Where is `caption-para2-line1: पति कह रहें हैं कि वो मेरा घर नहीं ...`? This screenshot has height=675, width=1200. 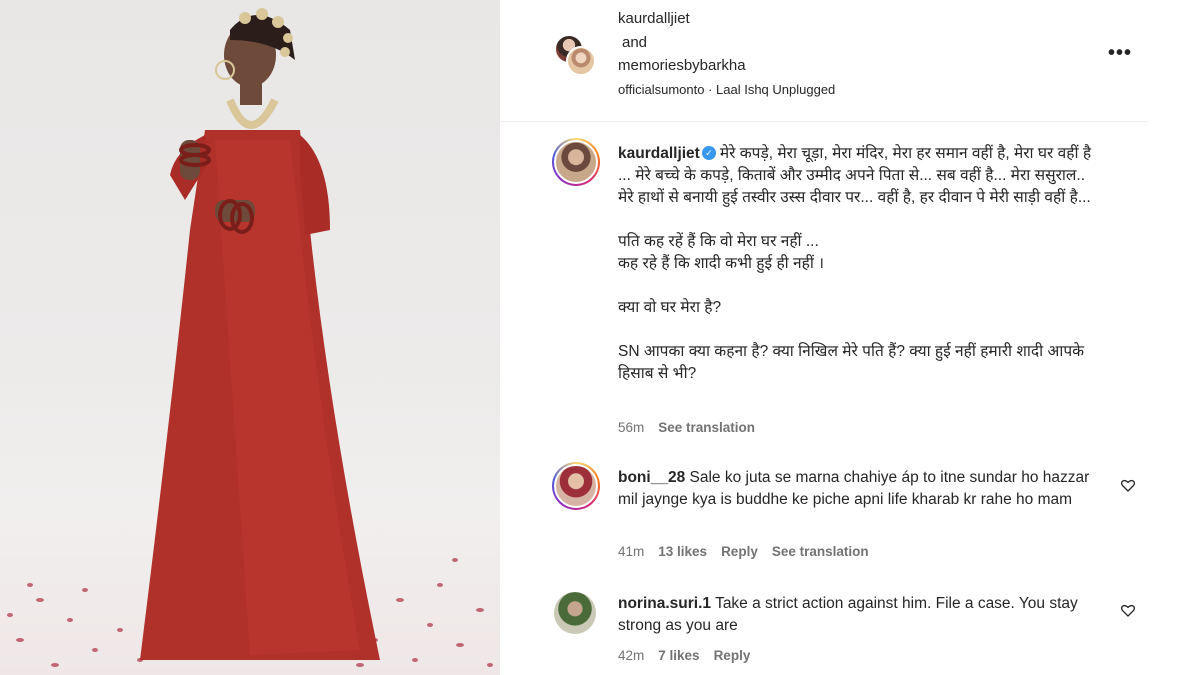
caption-para2-line1: पति कह रहें हैं कि वो मेरा घर नहीं ... is located at coordinates (718, 241).